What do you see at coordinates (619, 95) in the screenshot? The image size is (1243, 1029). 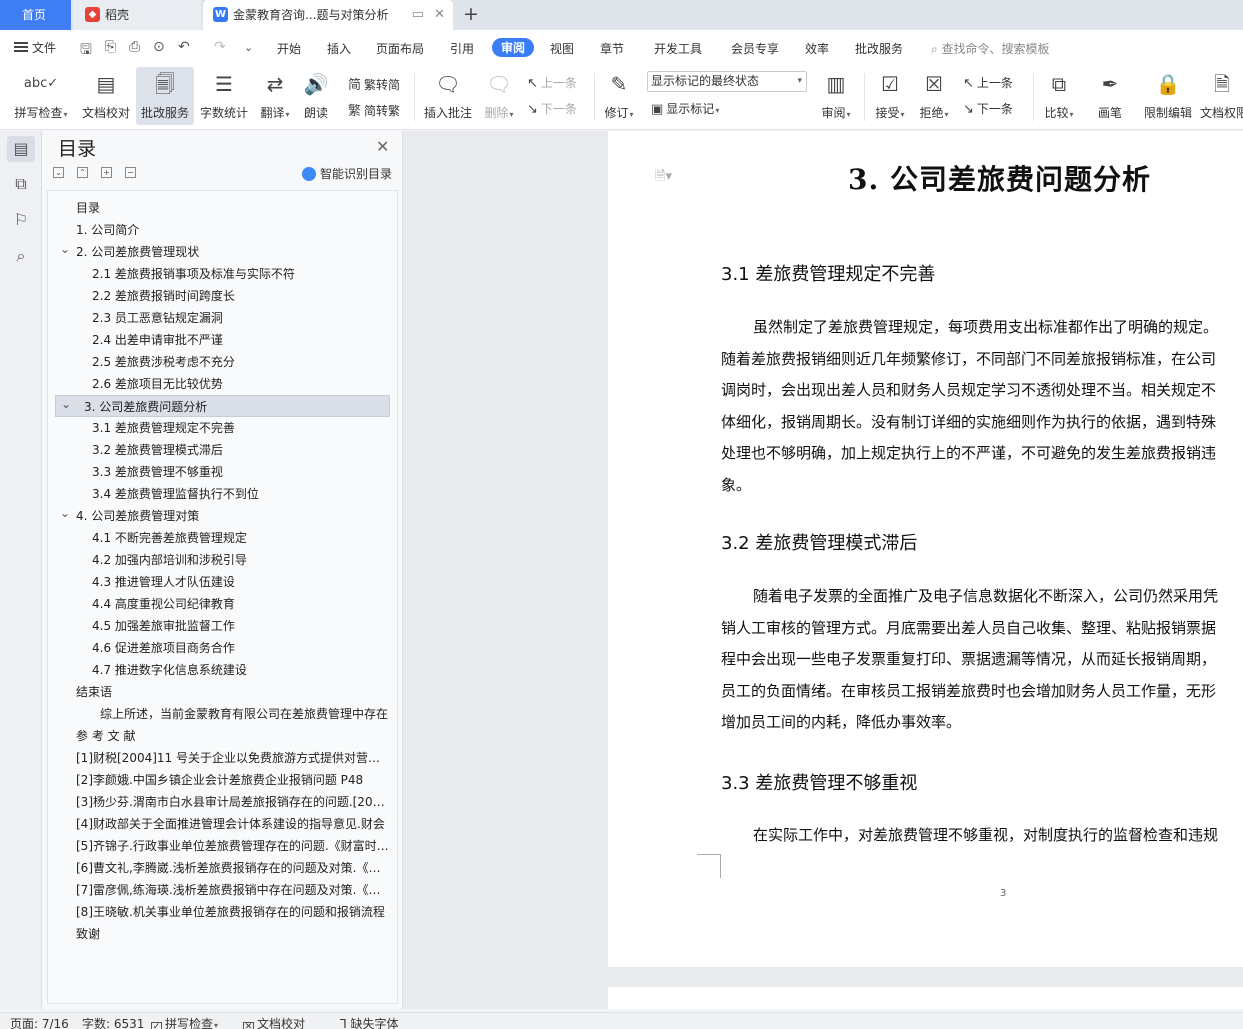 I see `track-changes-button: ✎ 修订▾` at bounding box center [619, 95].